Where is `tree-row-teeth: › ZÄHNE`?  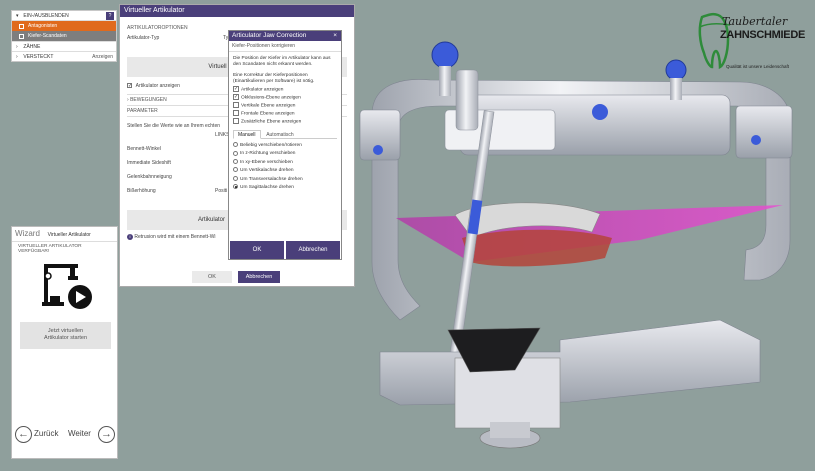 tree-row-teeth: › ZÄHNE is located at coordinates (64, 46).